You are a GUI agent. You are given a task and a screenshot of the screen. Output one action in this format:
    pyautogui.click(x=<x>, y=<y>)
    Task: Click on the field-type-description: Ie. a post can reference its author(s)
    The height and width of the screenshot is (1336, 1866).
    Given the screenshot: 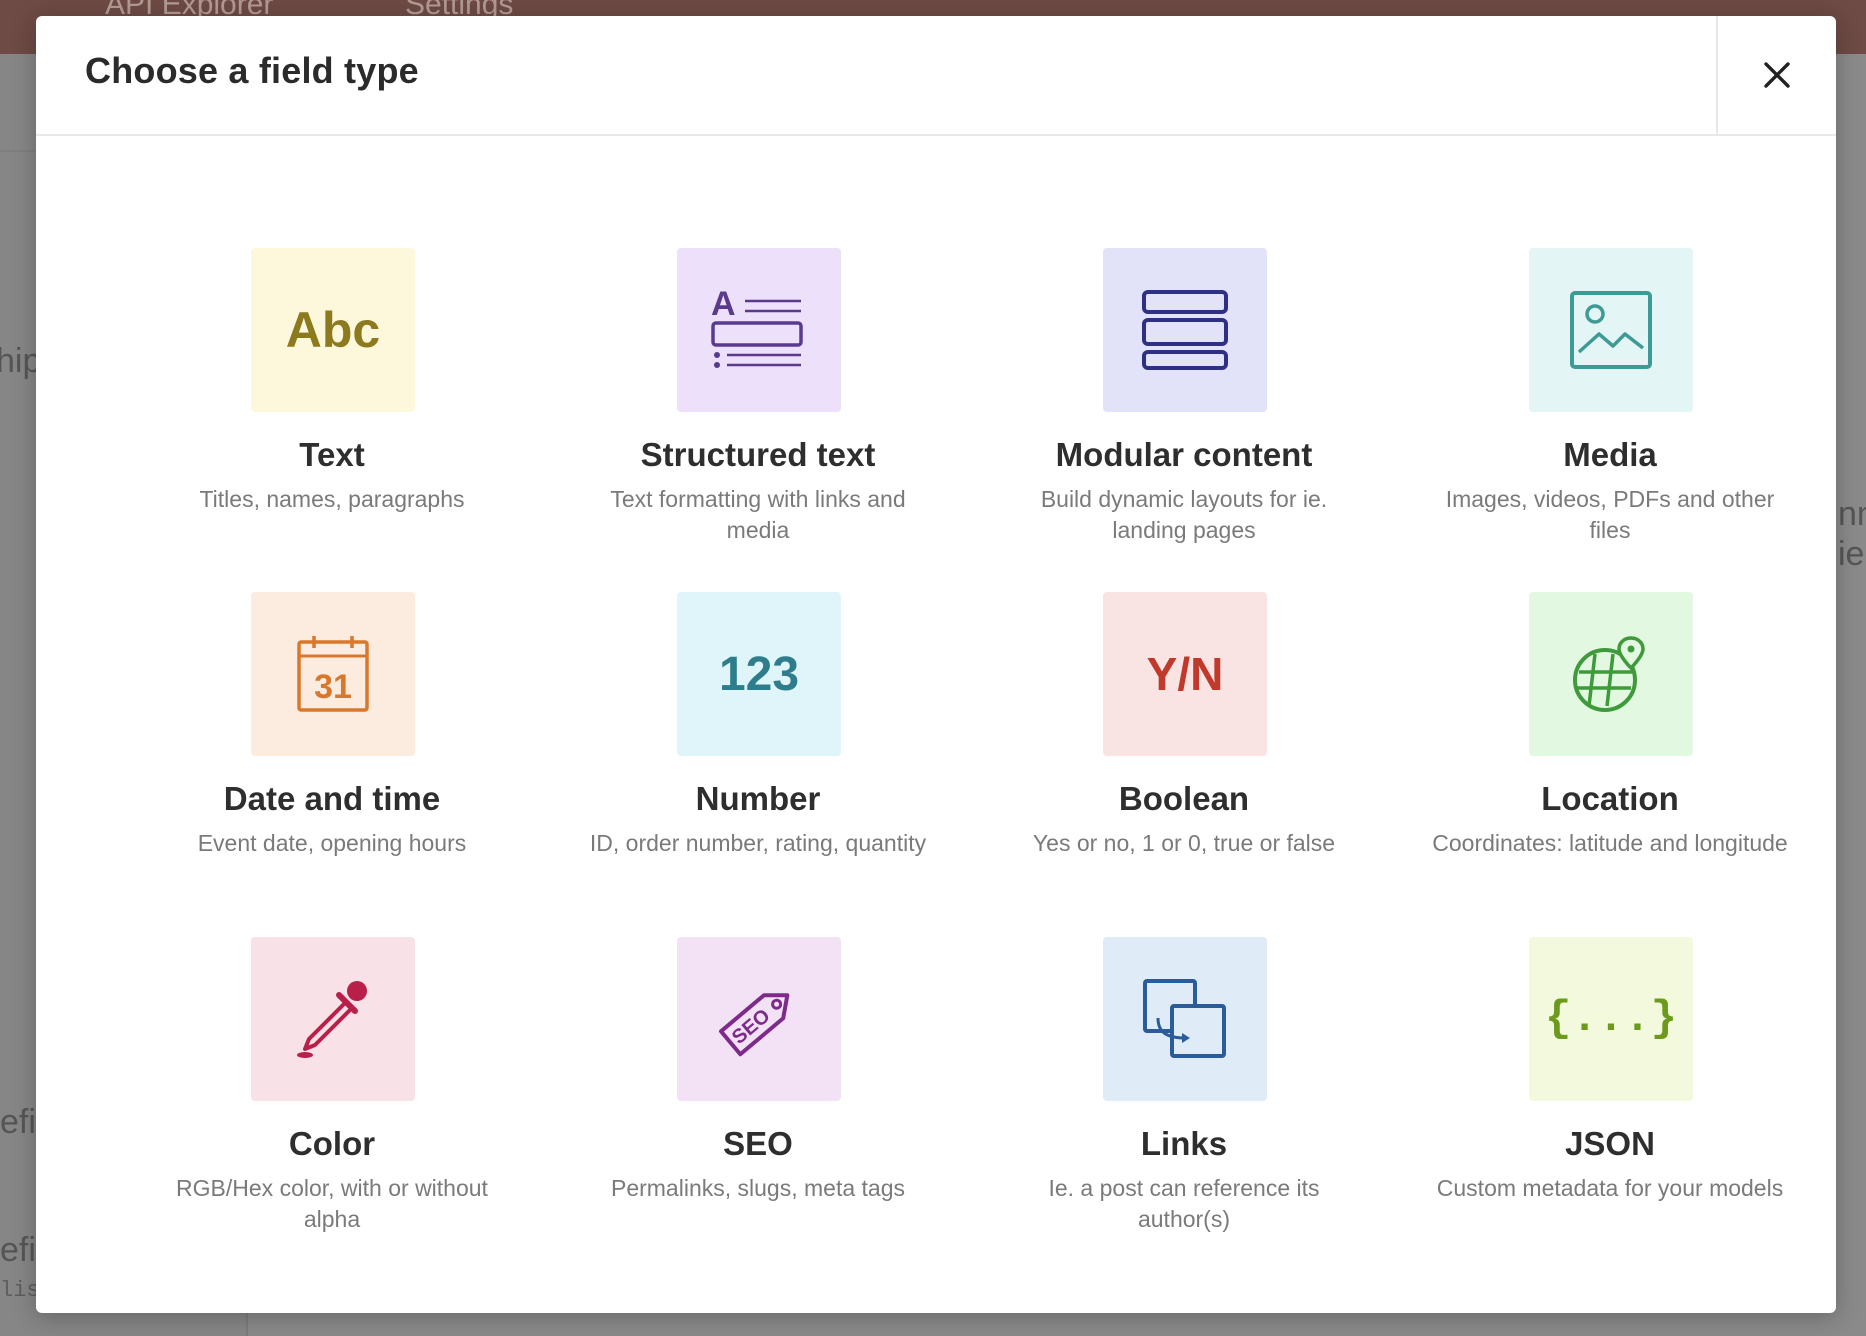 What is the action you would take?
    pyautogui.click(x=1184, y=1203)
    